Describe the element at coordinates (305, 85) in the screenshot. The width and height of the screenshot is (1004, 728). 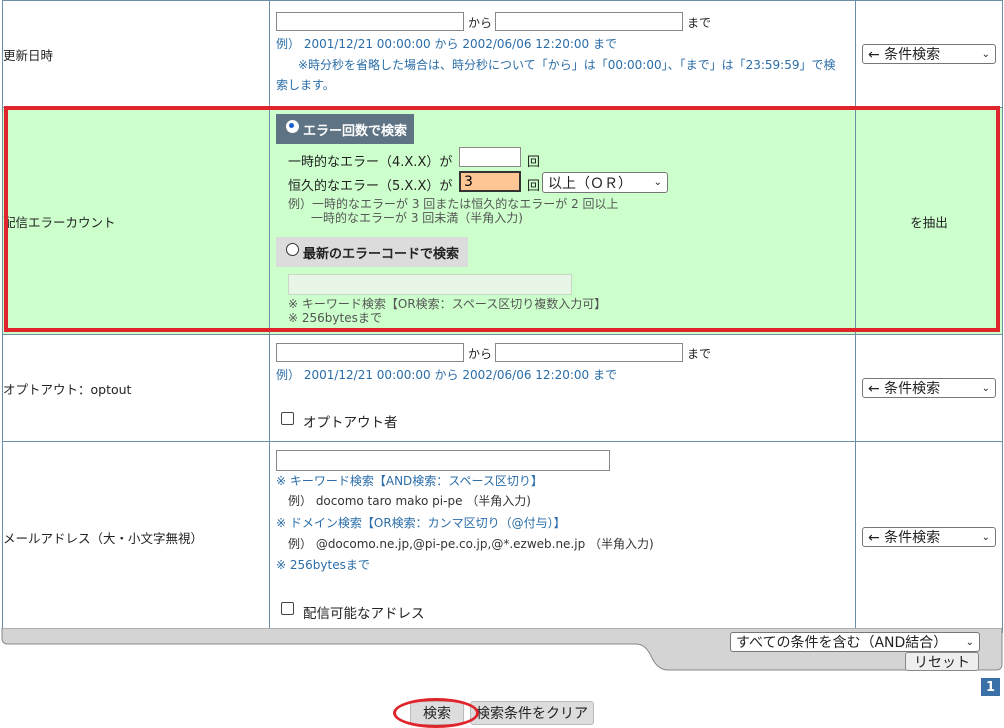
I see `update-date-note-cont: 索します。` at that location.